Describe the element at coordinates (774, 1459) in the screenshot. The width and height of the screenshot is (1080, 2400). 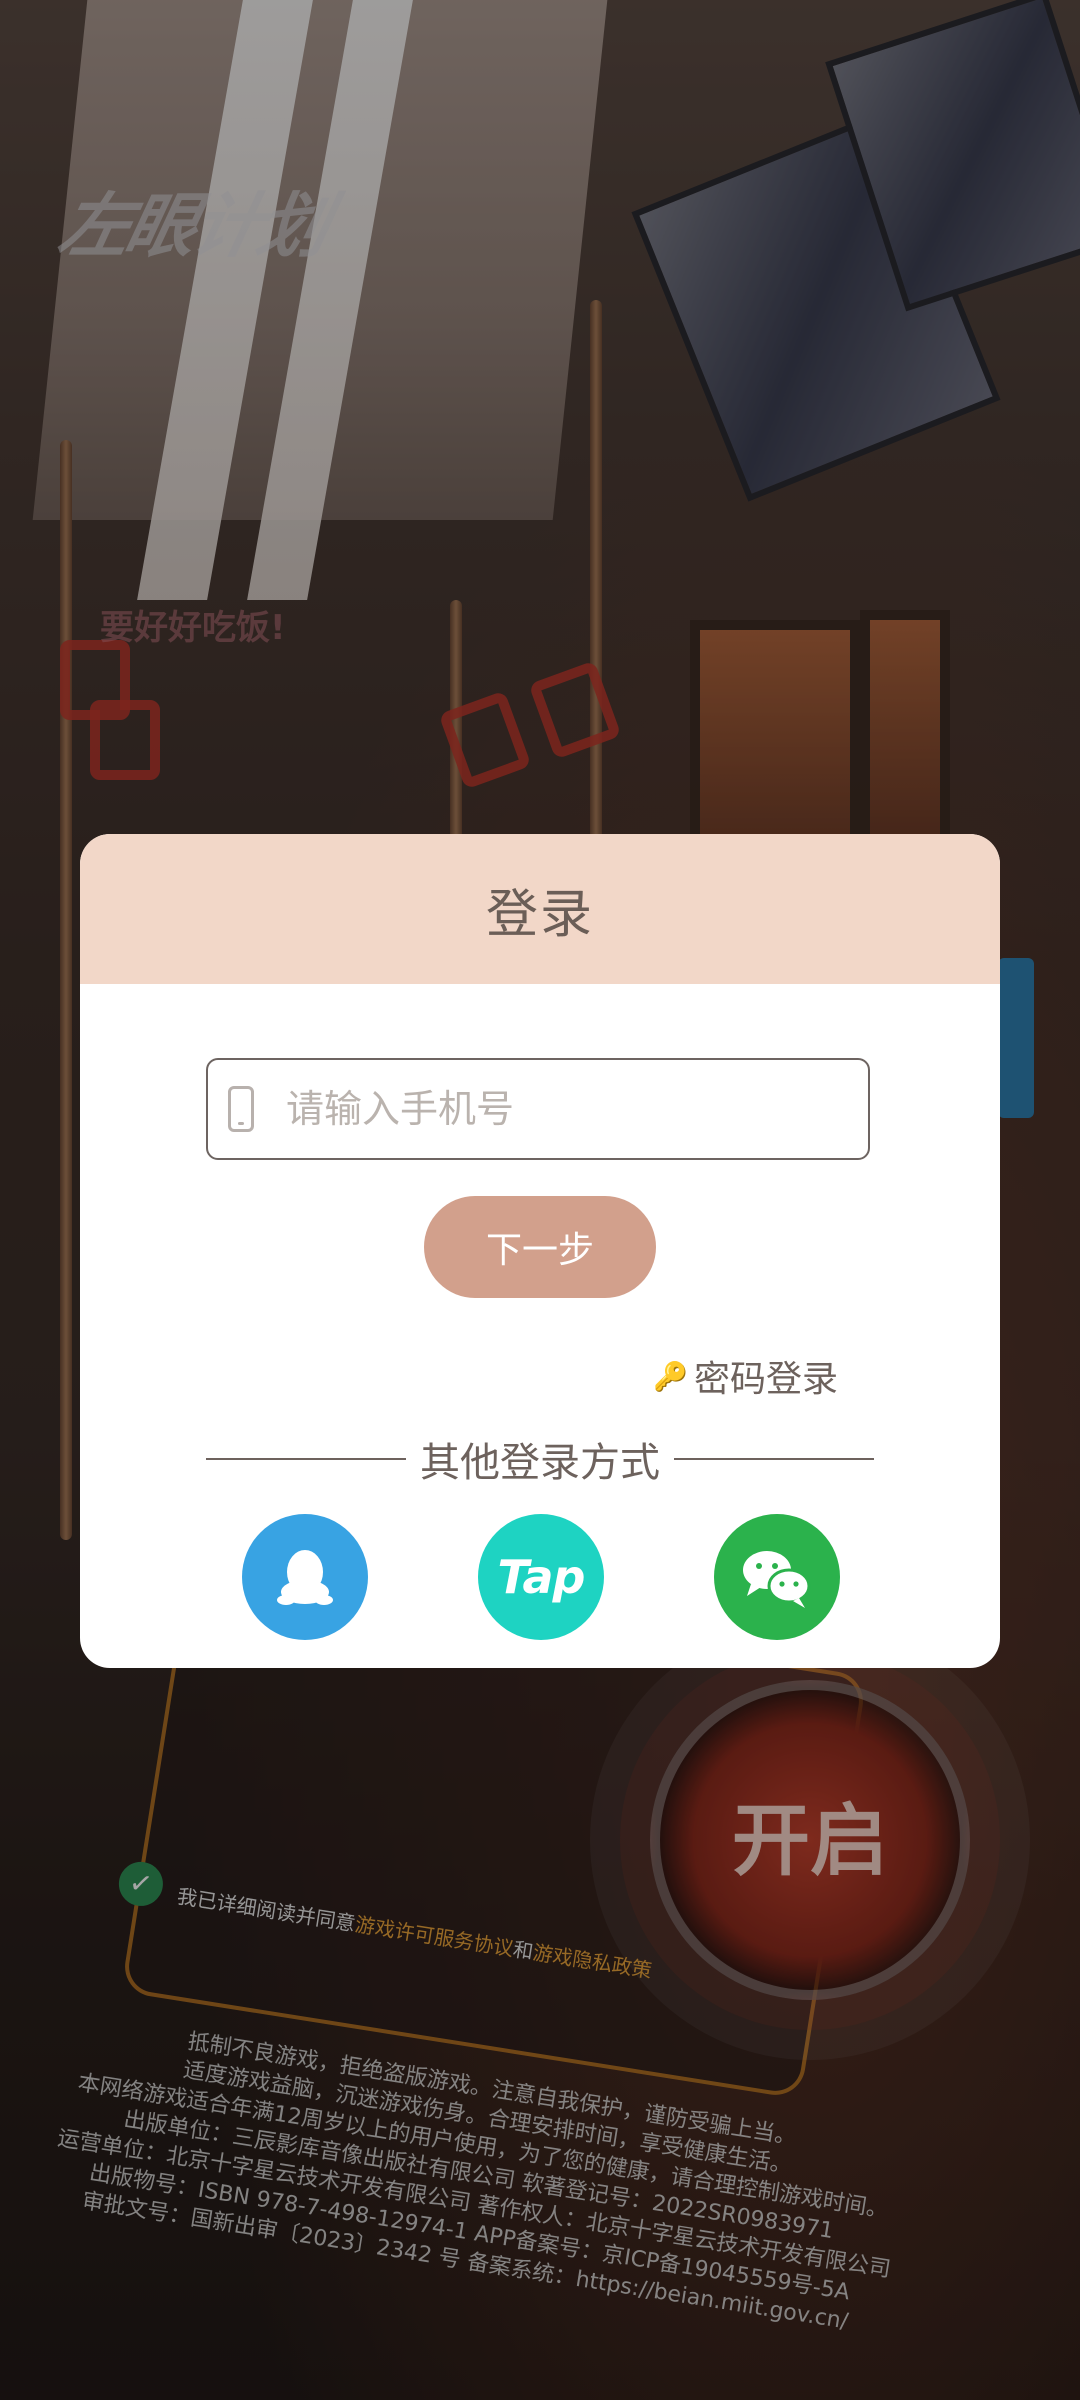
I see `divider-line-right` at that location.